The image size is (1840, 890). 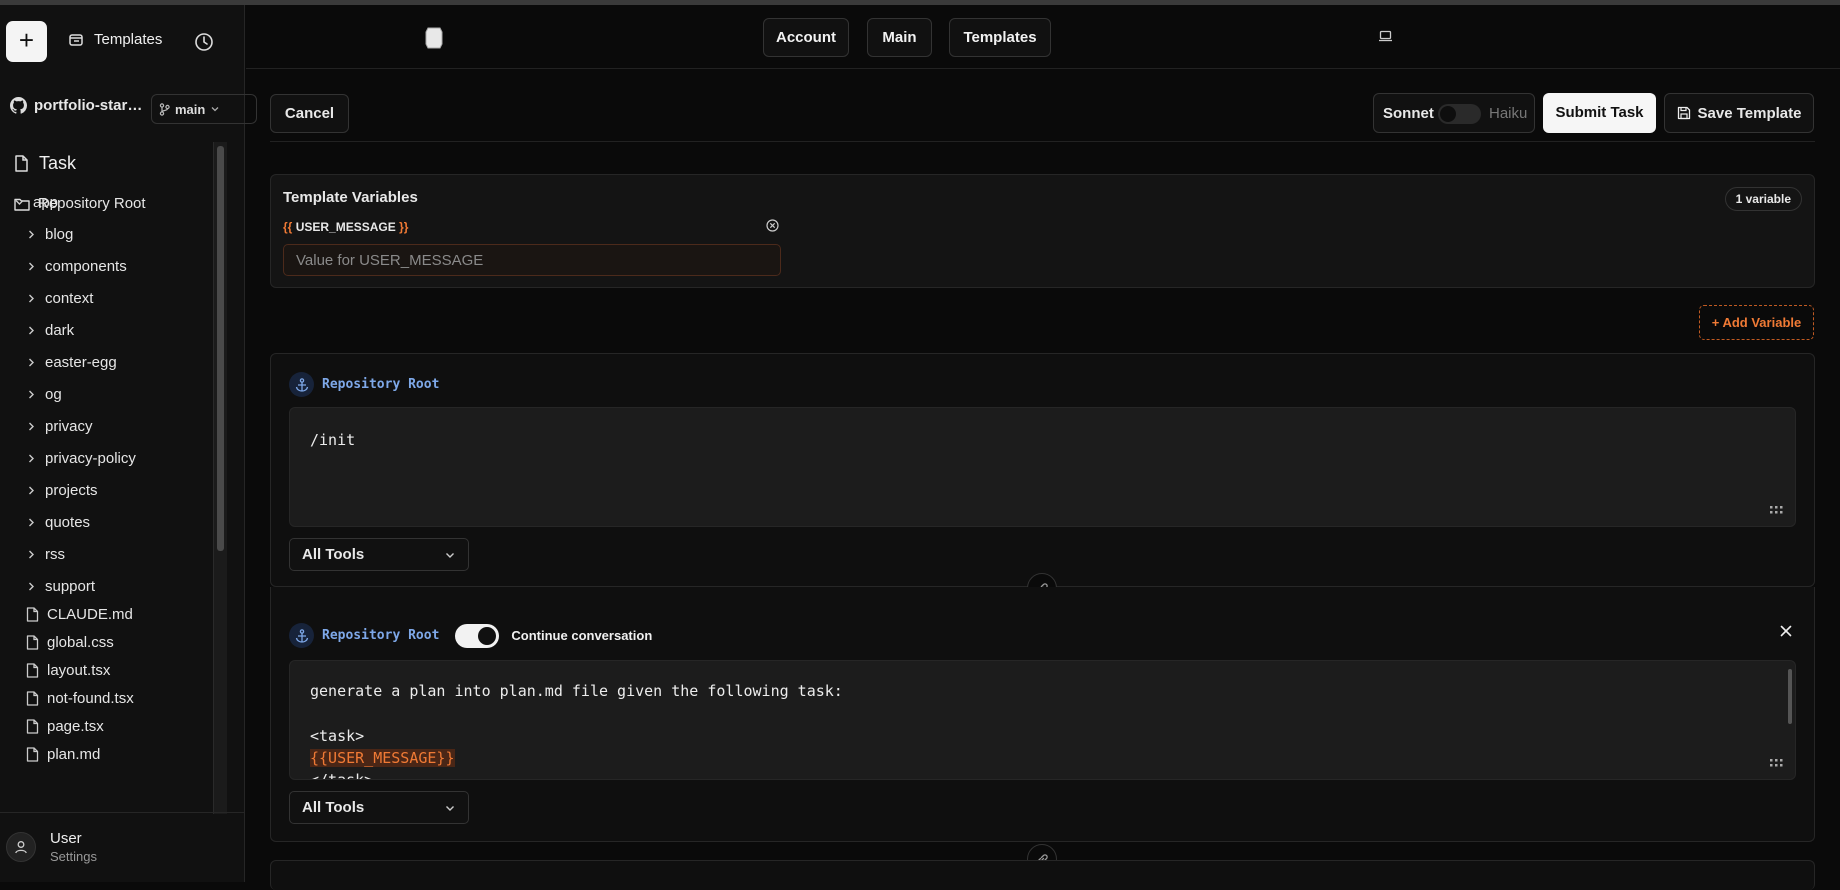 What do you see at coordinates (68, 670) in the screenshot?
I see `tree-file: layout.tsx` at bounding box center [68, 670].